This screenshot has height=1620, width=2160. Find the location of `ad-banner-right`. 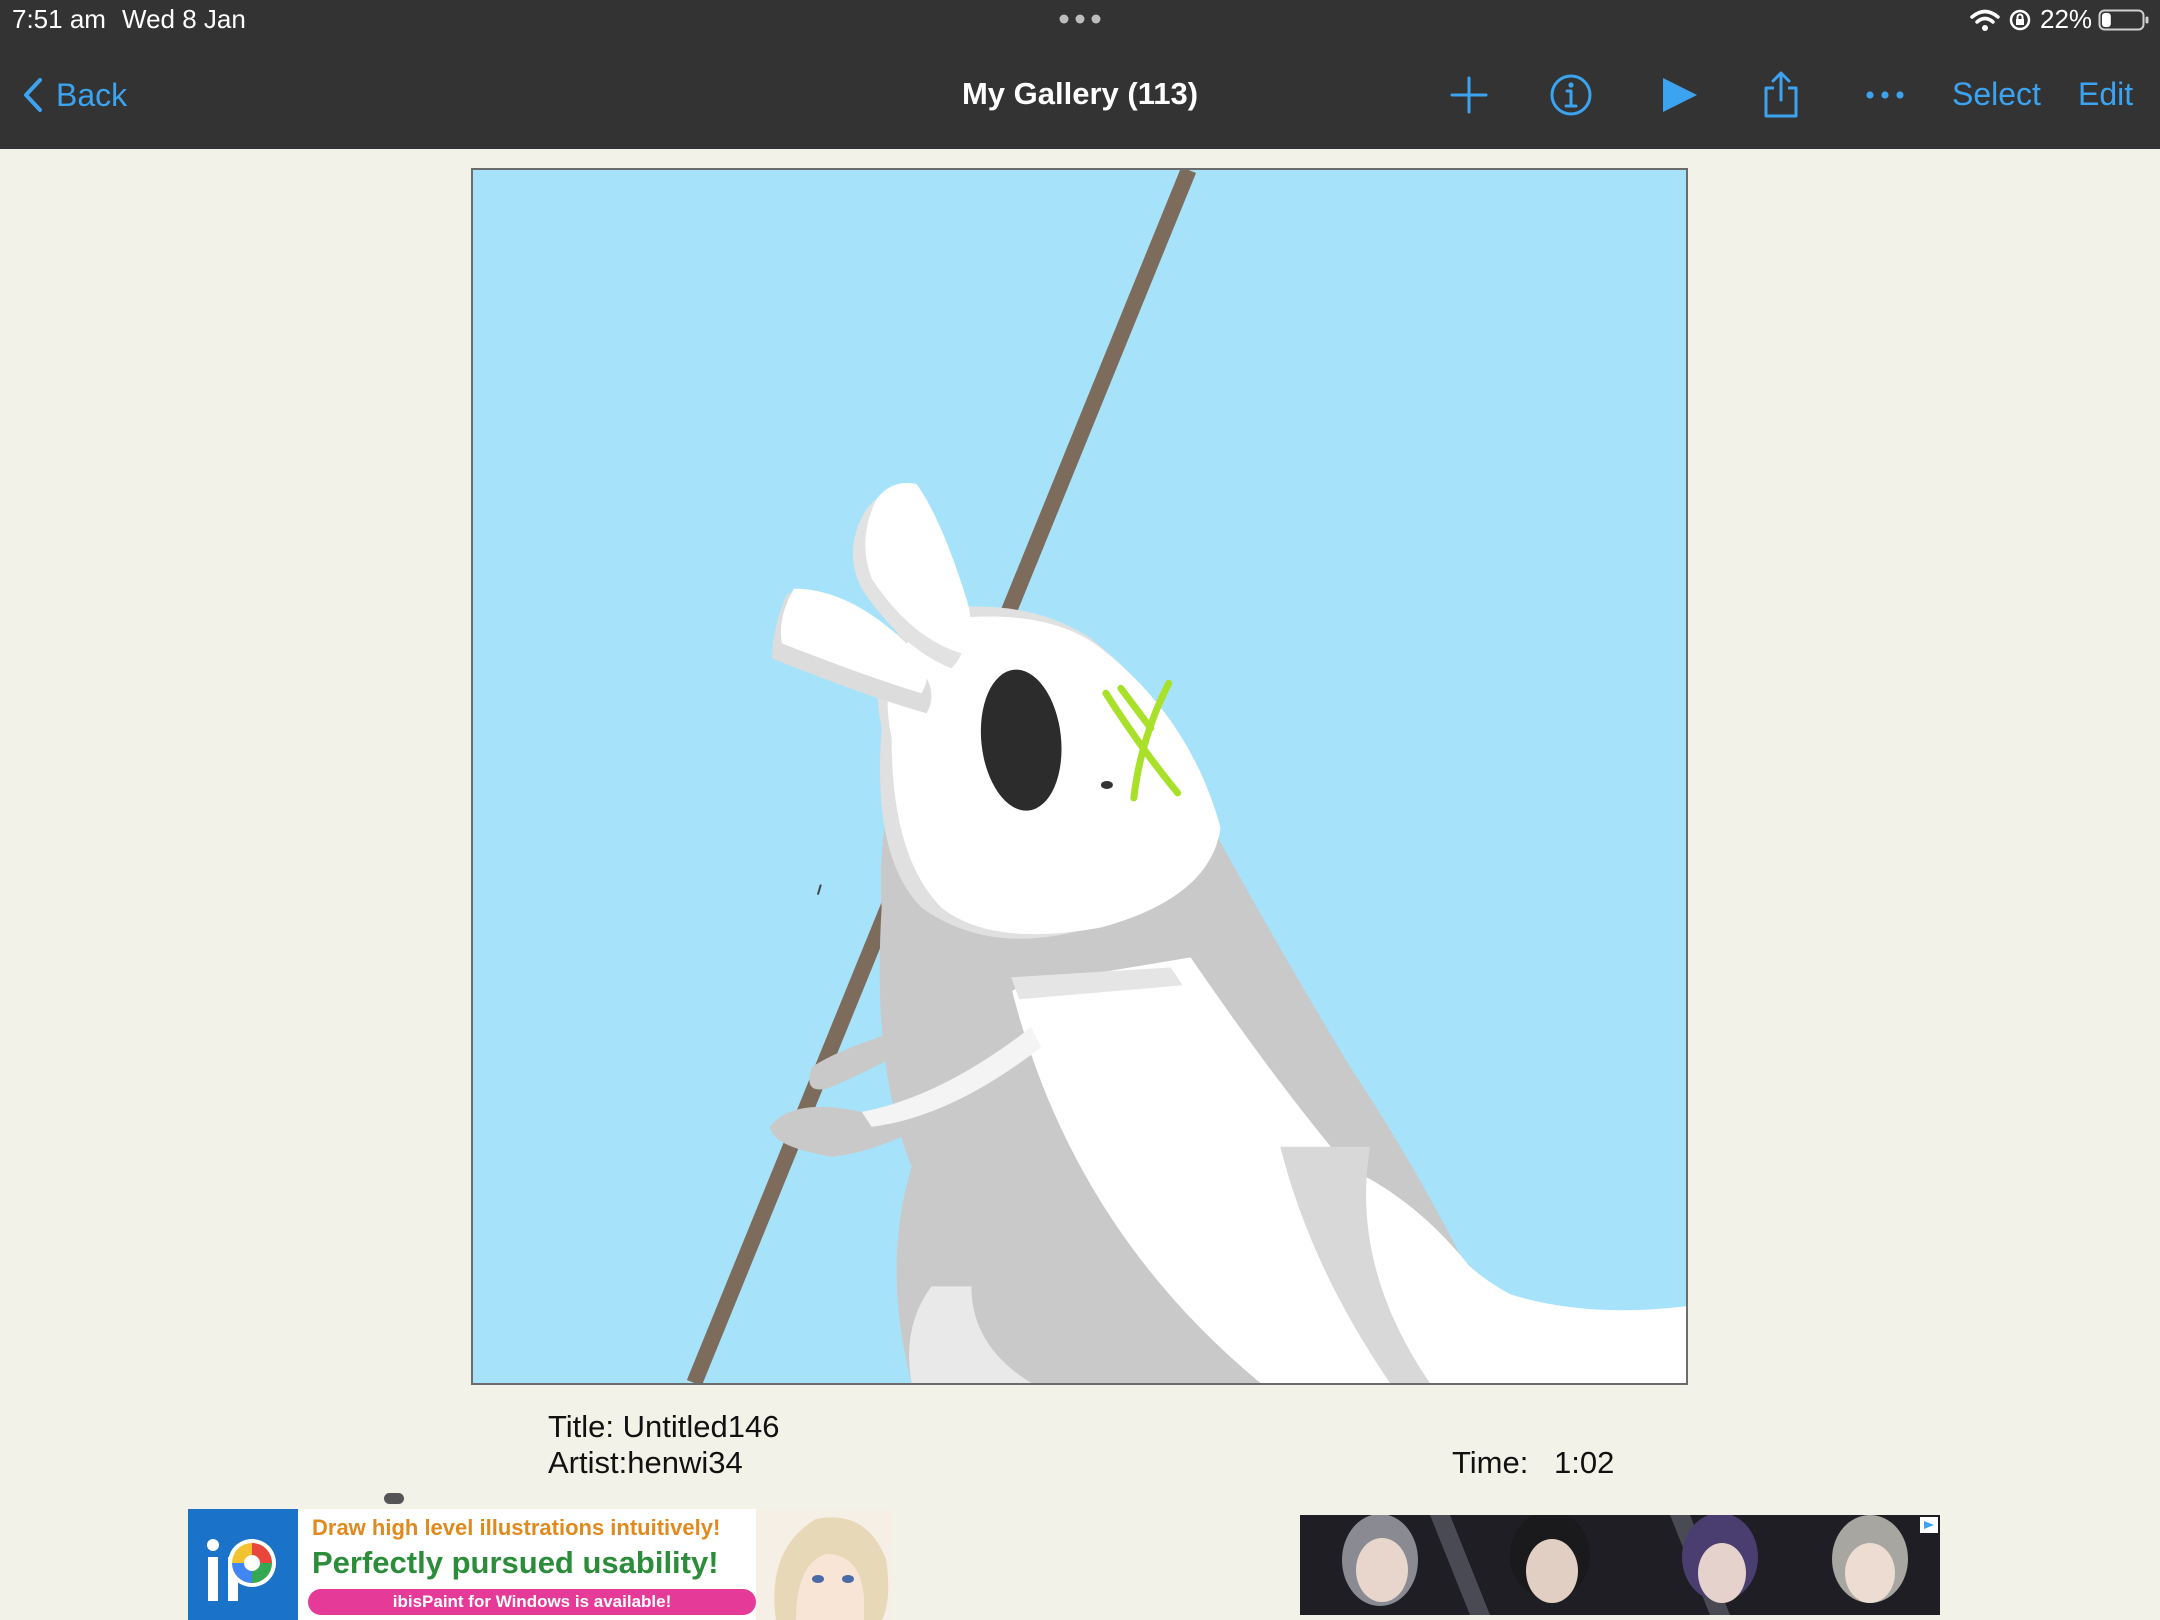

ad-banner-right is located at coordinates (1620, 1565).